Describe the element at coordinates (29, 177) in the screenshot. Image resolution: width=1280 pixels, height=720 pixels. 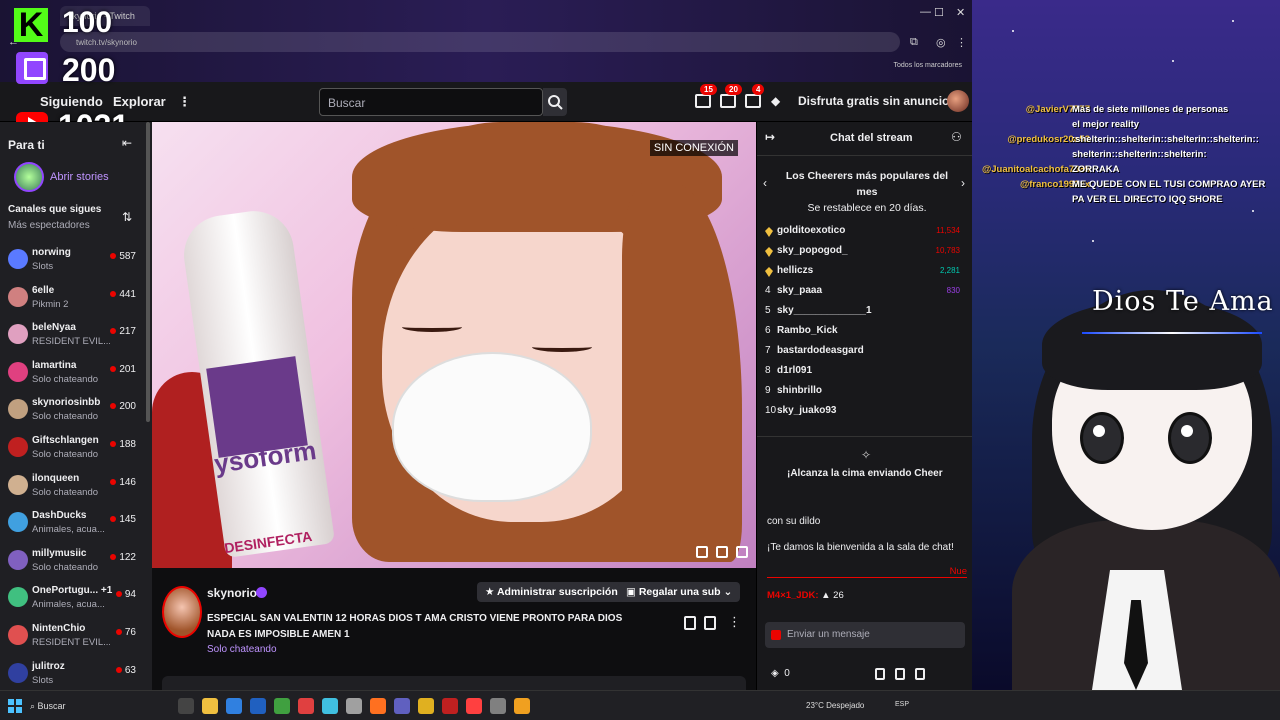
I see `stories-avatar` at that location.